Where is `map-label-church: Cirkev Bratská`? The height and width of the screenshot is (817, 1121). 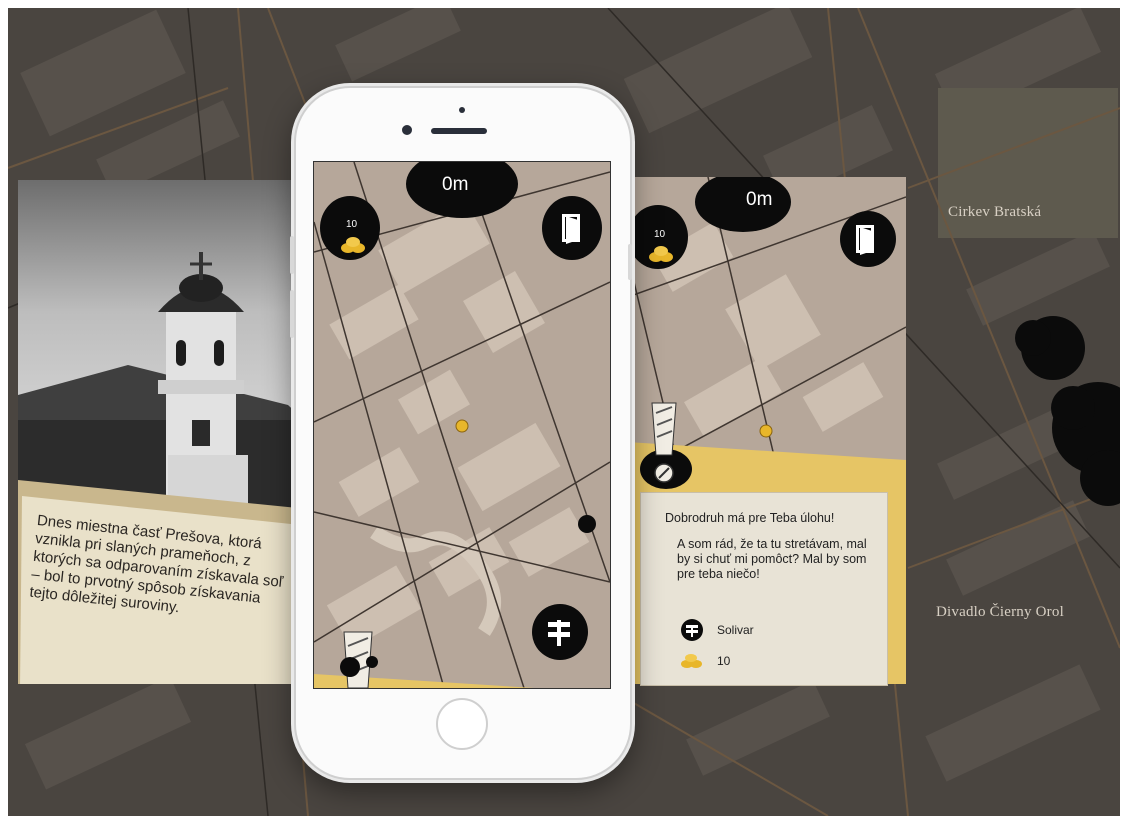
map-label-church: Cirkev Bratská is located at coordinates (995, 212).